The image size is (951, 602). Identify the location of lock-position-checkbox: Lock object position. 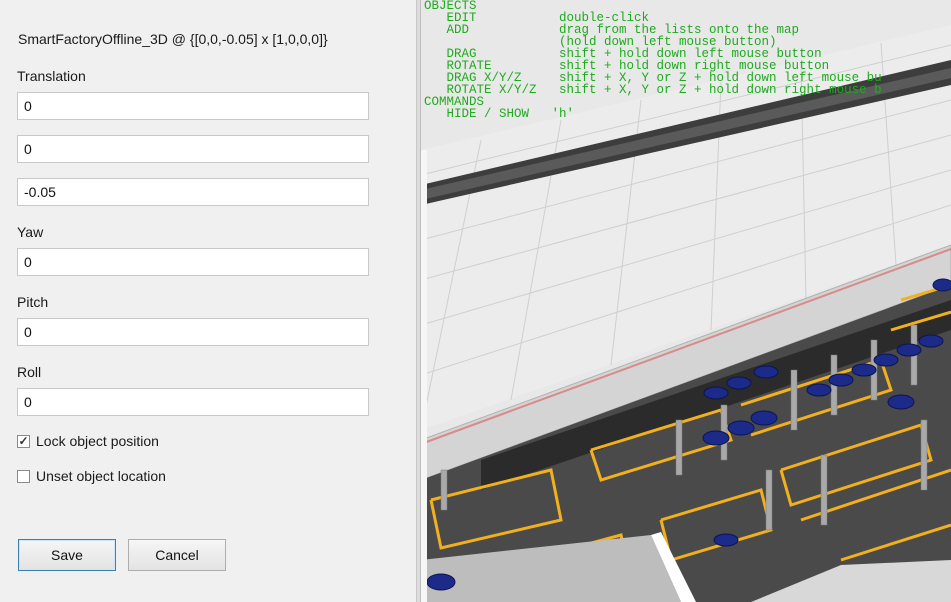
(88, 441).